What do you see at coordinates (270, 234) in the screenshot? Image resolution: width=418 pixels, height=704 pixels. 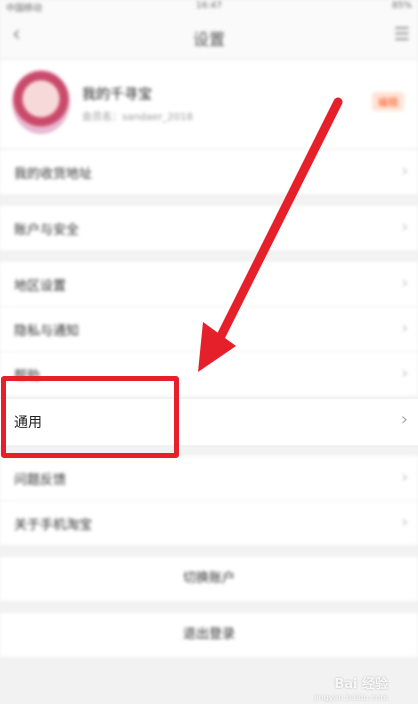 I see `annotation-arrow` at bounding box center [270, 234].